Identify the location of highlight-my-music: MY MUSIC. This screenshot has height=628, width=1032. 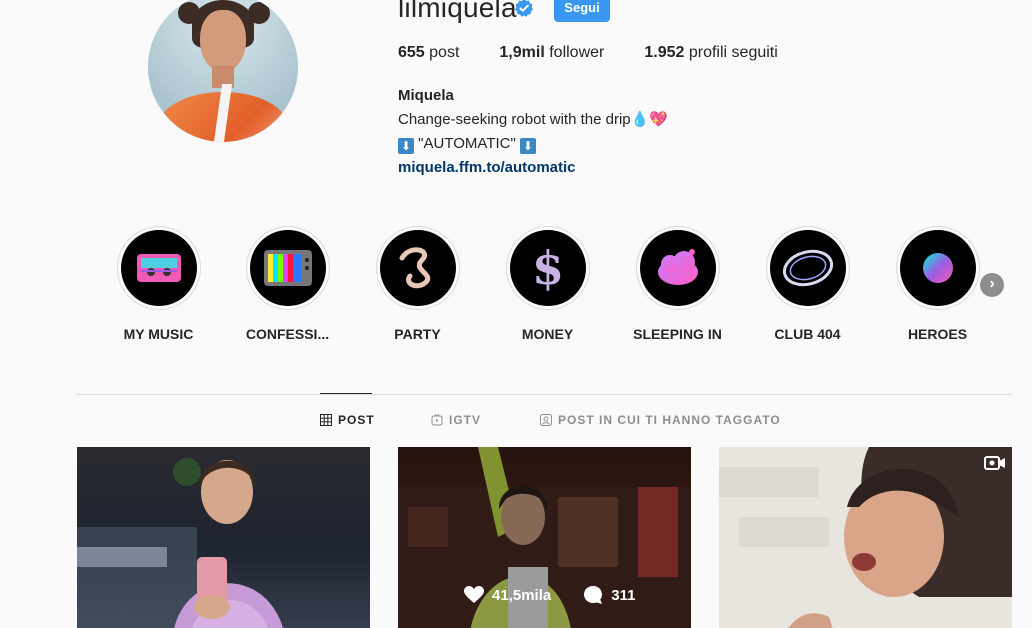
(158, 284).